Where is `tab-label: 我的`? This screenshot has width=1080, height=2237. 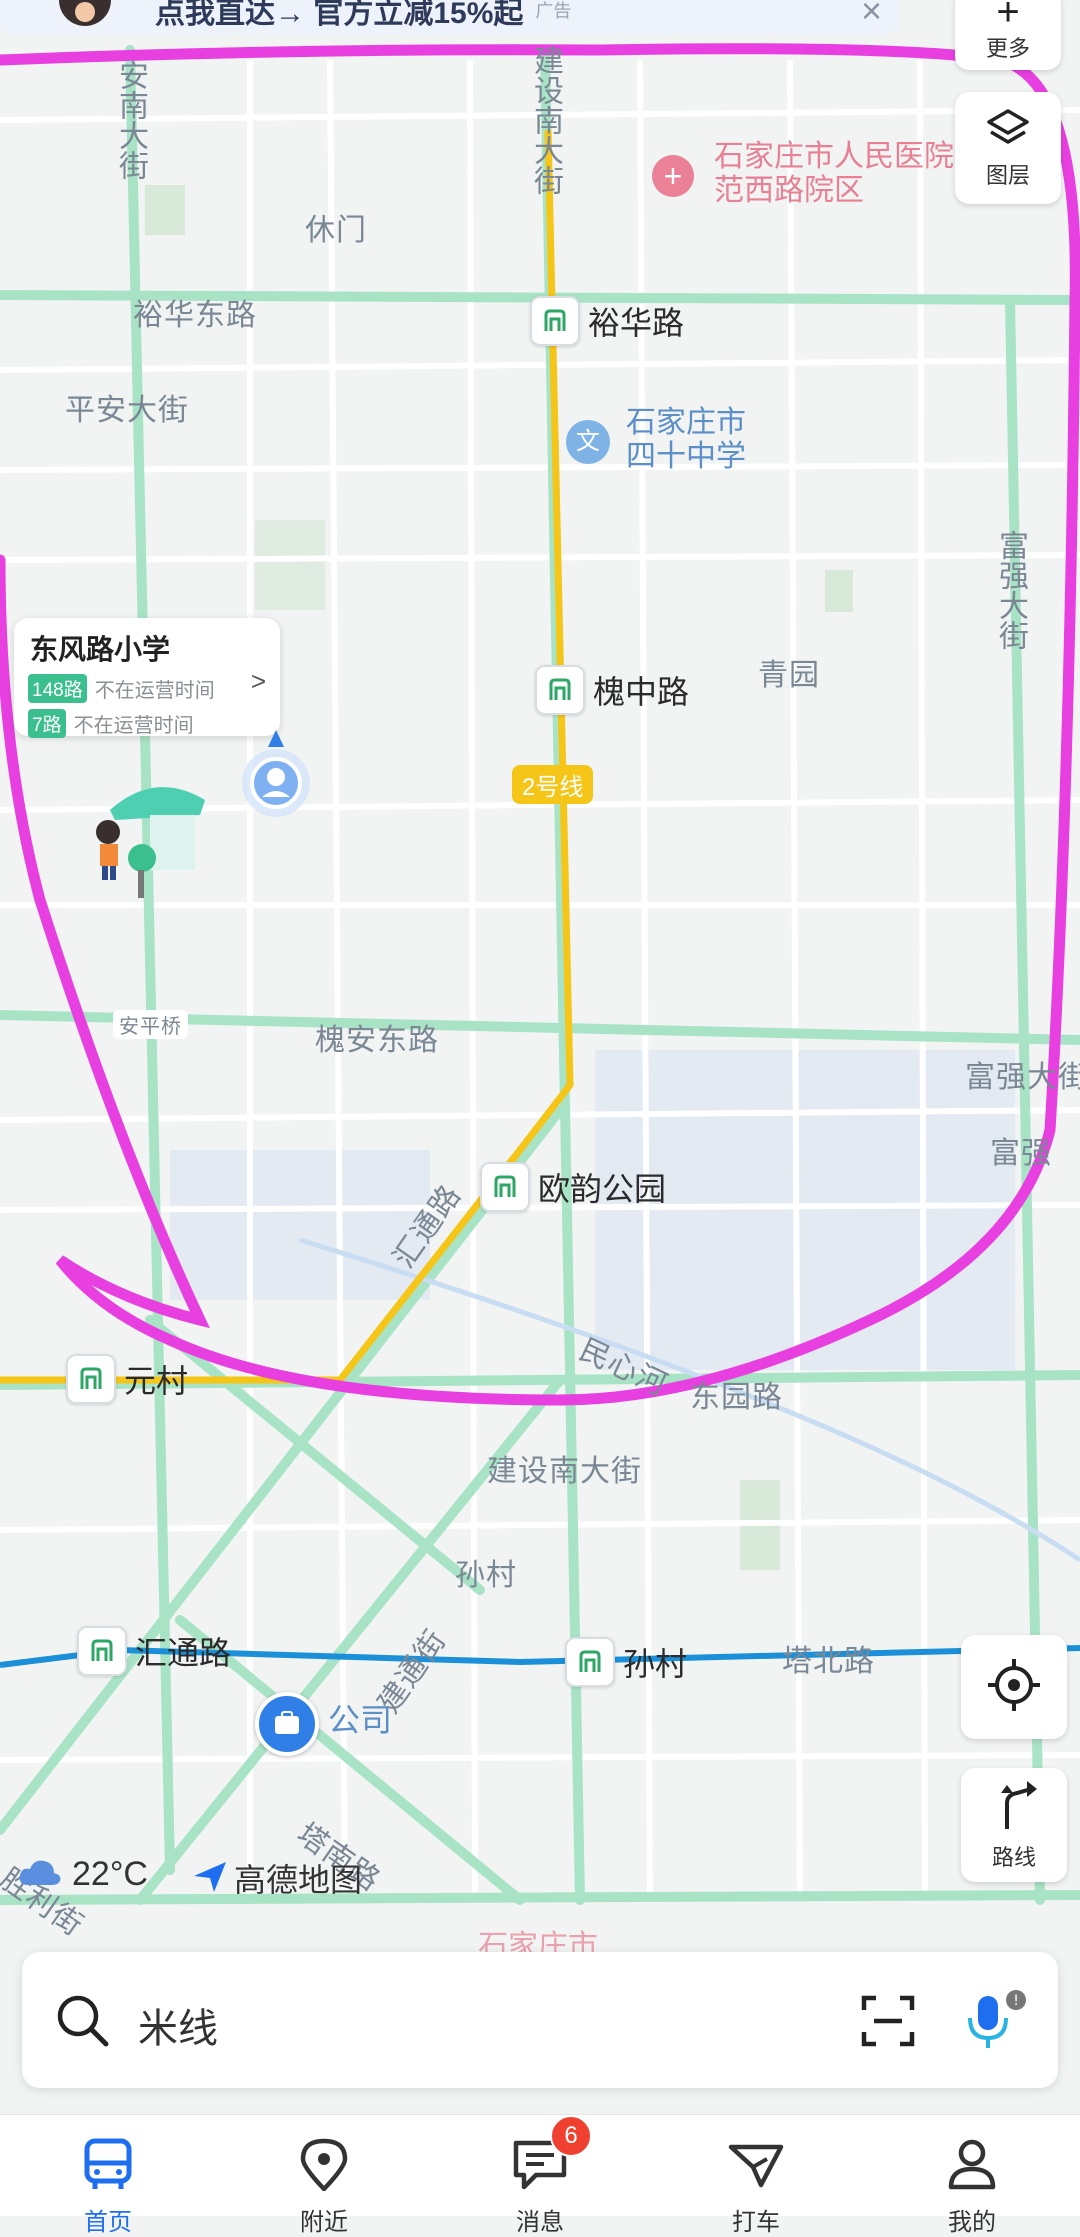 tab-label: 我的 is located at coordinates (972, 2222).